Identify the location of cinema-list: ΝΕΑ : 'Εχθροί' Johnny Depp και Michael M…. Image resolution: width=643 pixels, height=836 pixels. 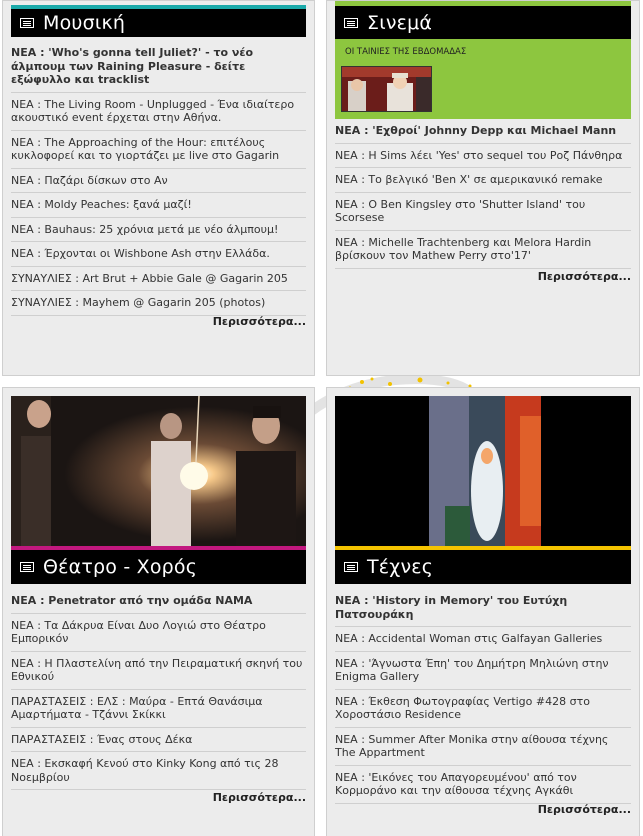
(483, 194).